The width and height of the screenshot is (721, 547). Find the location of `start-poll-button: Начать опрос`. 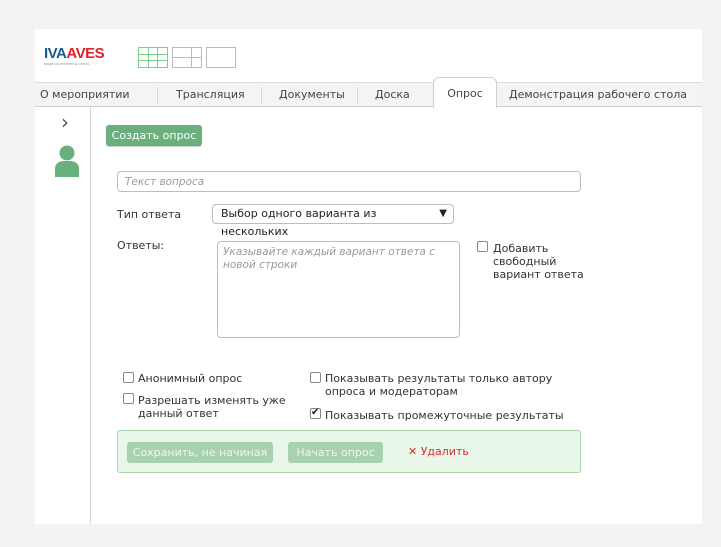

start-poll-button: Начать опрос is located at coordinates (335, 452).